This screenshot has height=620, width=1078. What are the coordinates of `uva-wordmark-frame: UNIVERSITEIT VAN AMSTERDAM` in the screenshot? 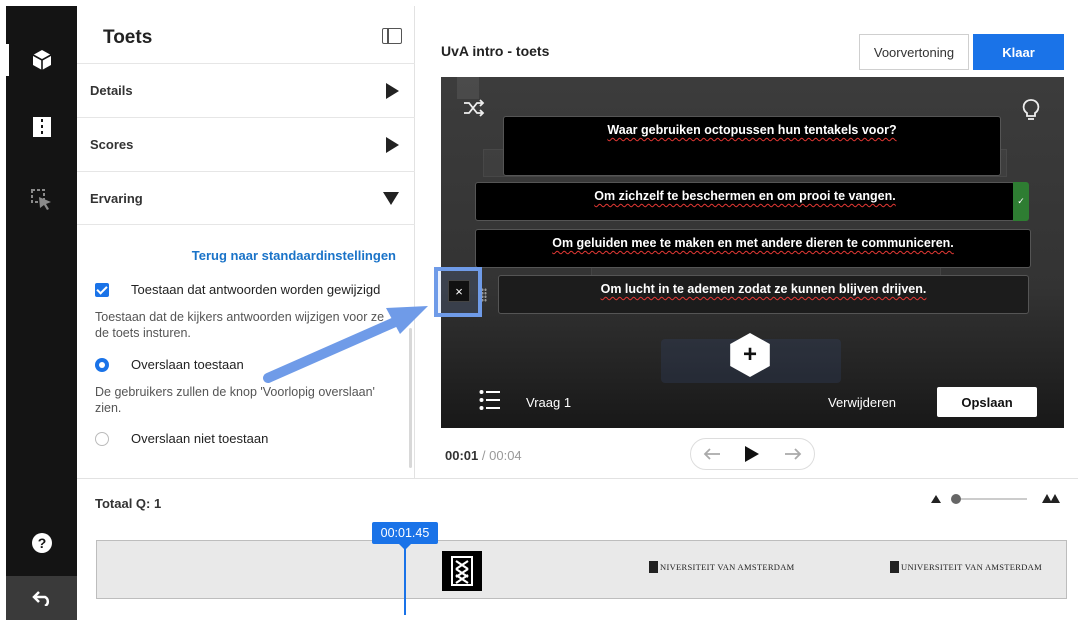 It's located at (966, 567).